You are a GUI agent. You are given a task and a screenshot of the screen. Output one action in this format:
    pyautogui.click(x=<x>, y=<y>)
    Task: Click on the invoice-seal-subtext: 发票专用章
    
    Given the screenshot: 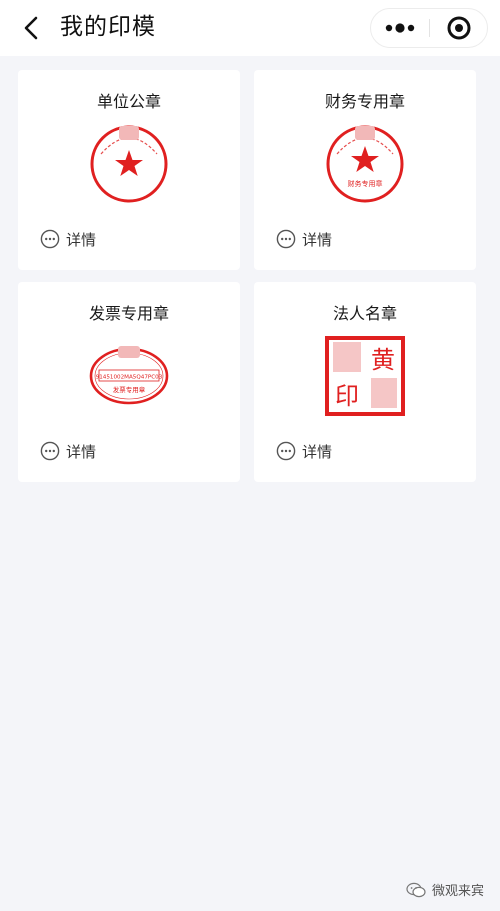 What is the action you would take?
    pyautogui.click(x=129, y=389)
    